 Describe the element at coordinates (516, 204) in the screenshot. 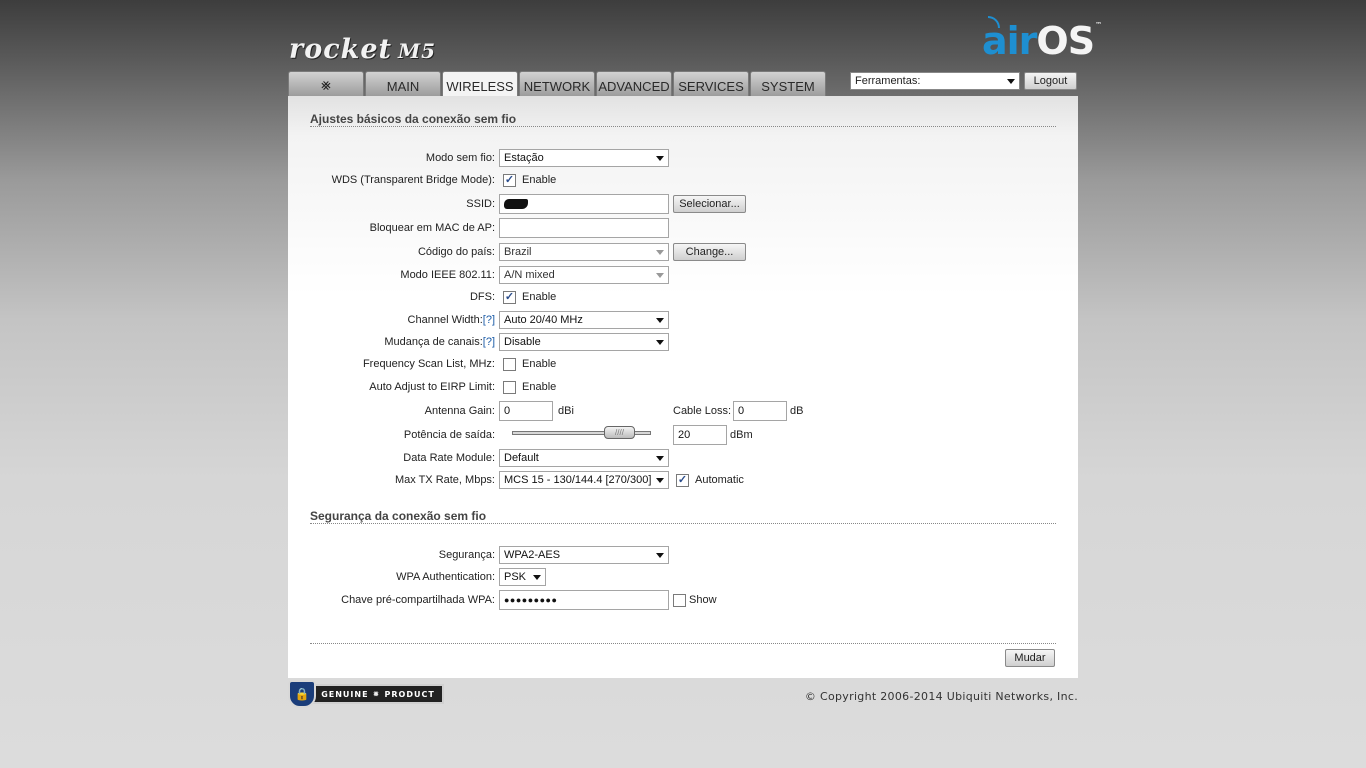

I see `redacted-scribble` at that location.